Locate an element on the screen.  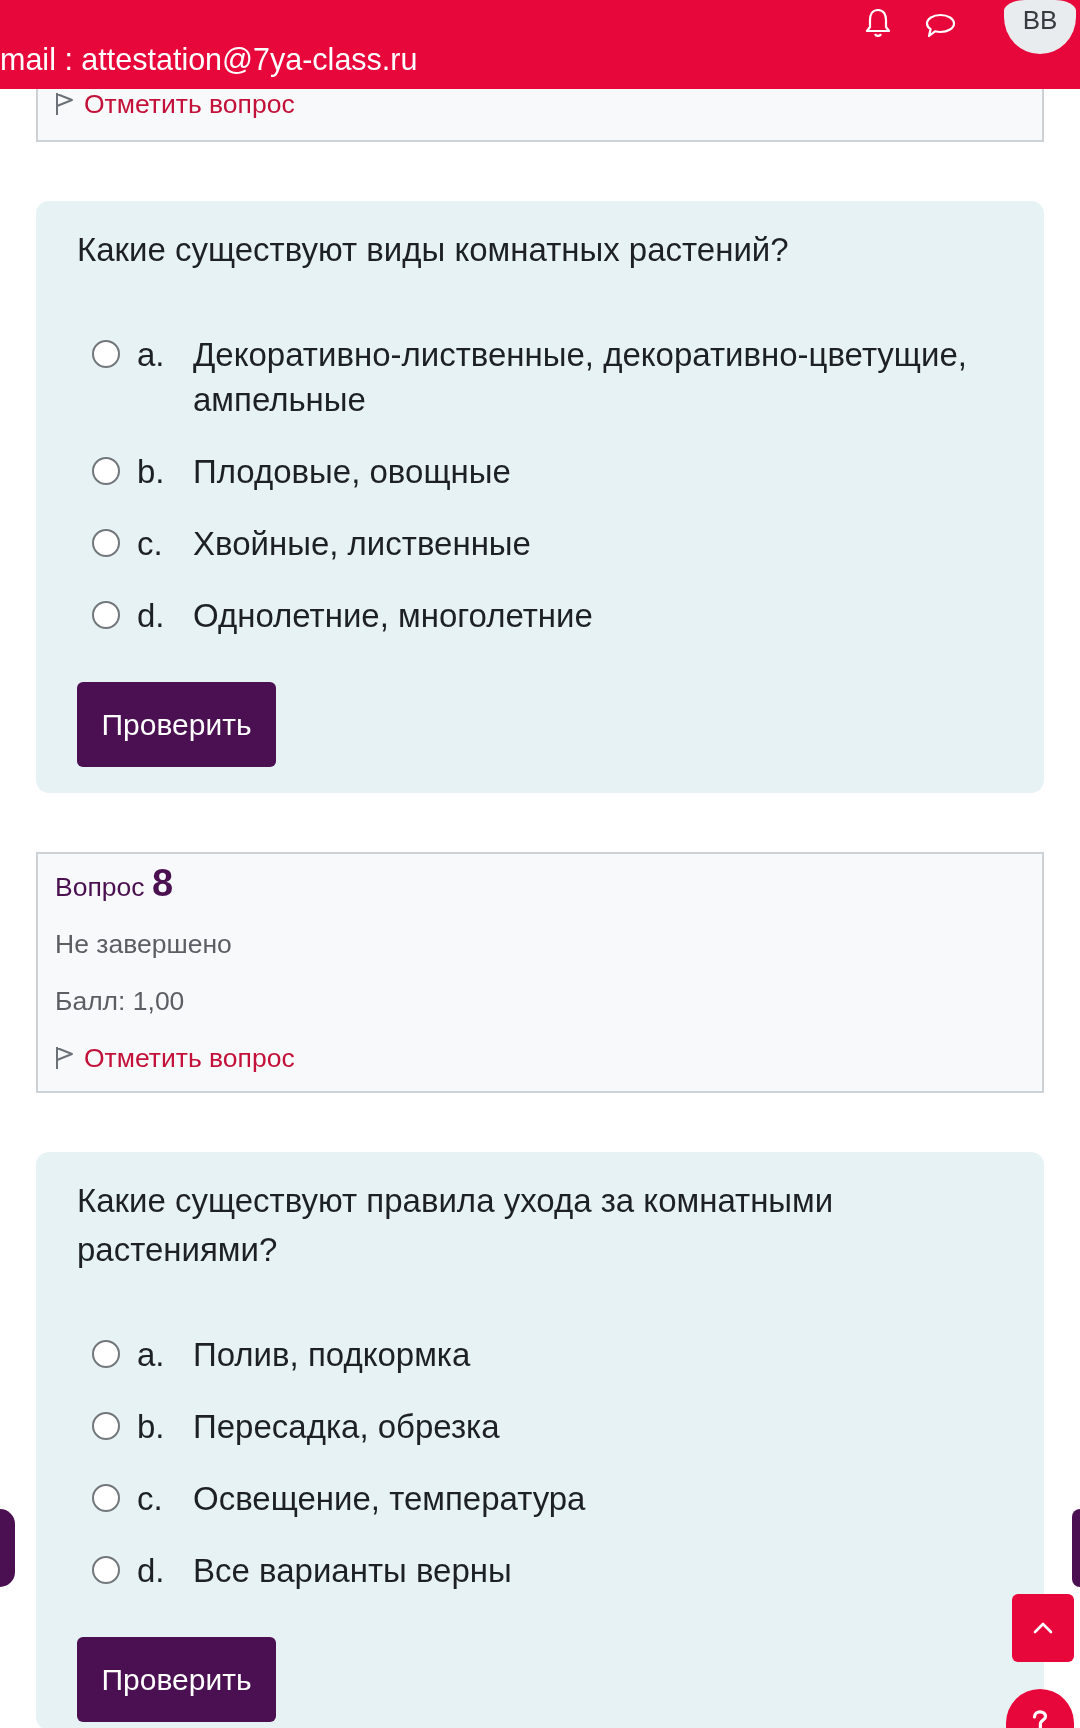
question-mark-icon is located at coordinates (1040, 1719).